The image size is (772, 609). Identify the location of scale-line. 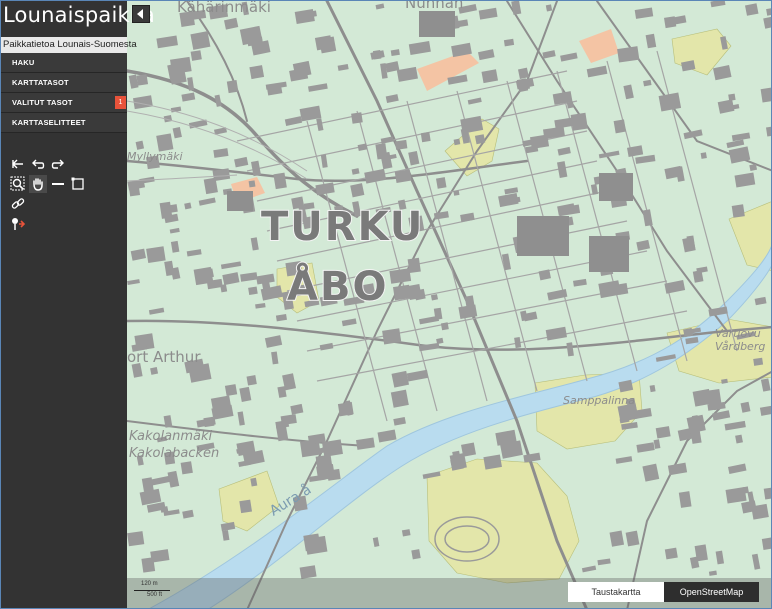
(152, 590).